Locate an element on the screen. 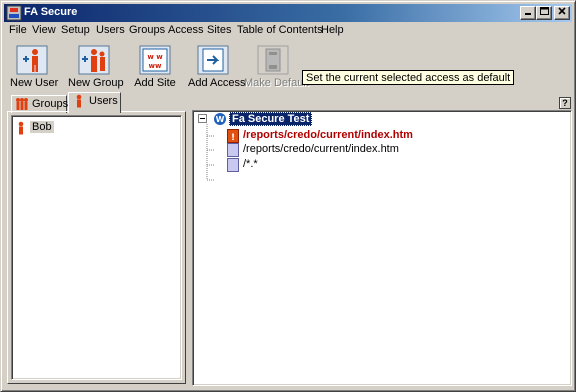 This screenshot has height=392, width=576. menu-view: View is located at coordinates (44, 30).